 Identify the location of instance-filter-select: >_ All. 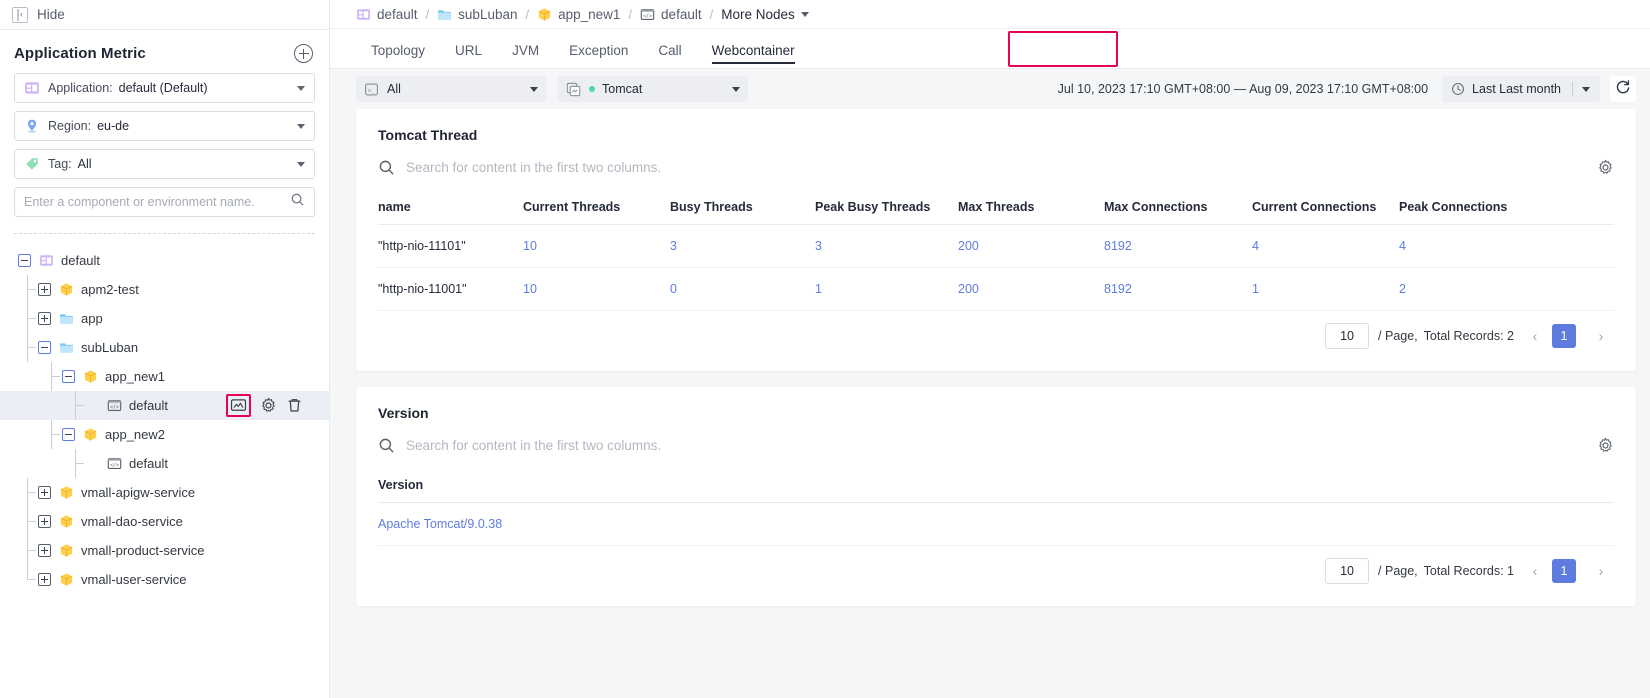
(451, 89).